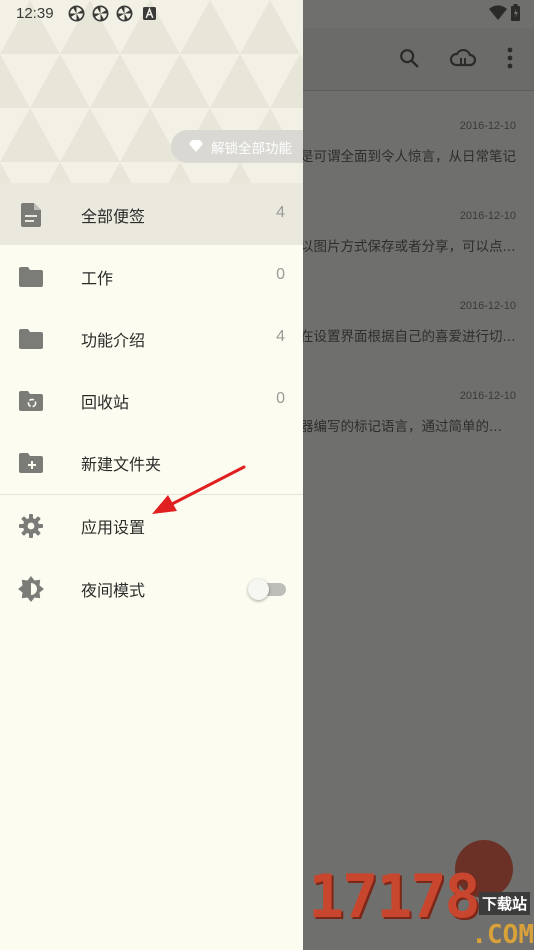  I want to click on drawer-item-label: 工作, so click(97, 278).